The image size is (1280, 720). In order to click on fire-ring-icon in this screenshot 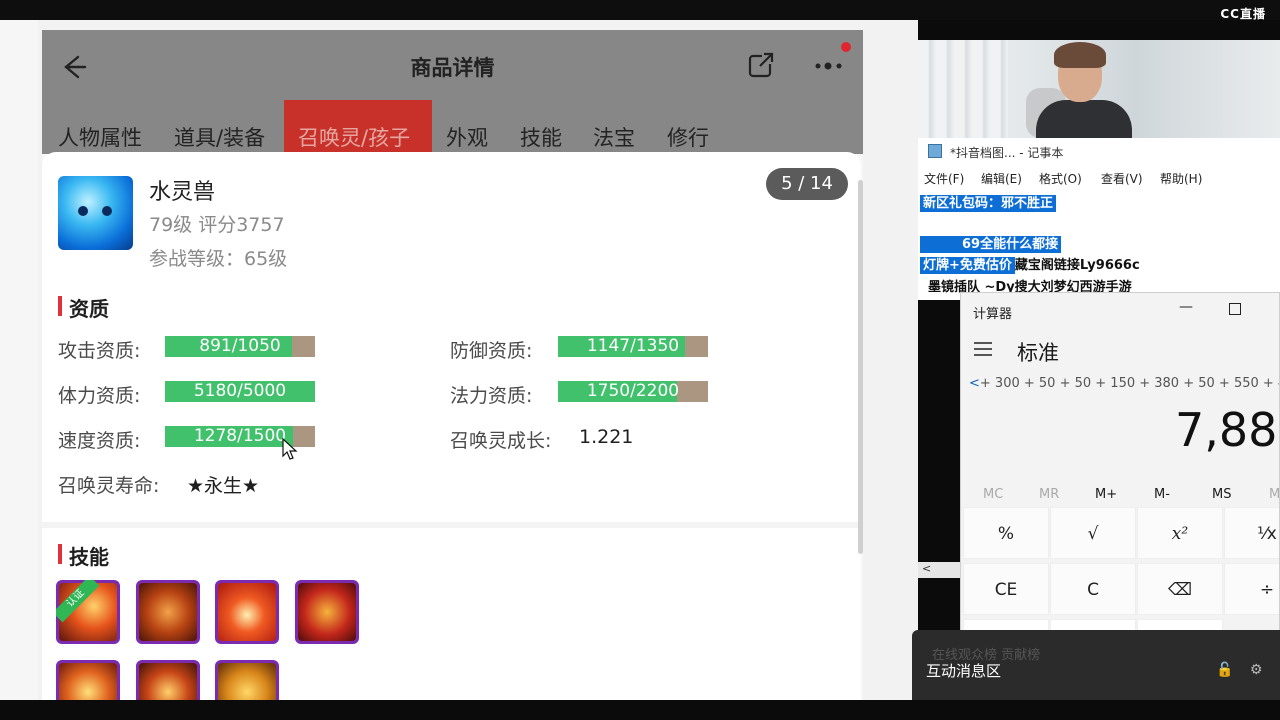, I will do `click(88, 681)`.